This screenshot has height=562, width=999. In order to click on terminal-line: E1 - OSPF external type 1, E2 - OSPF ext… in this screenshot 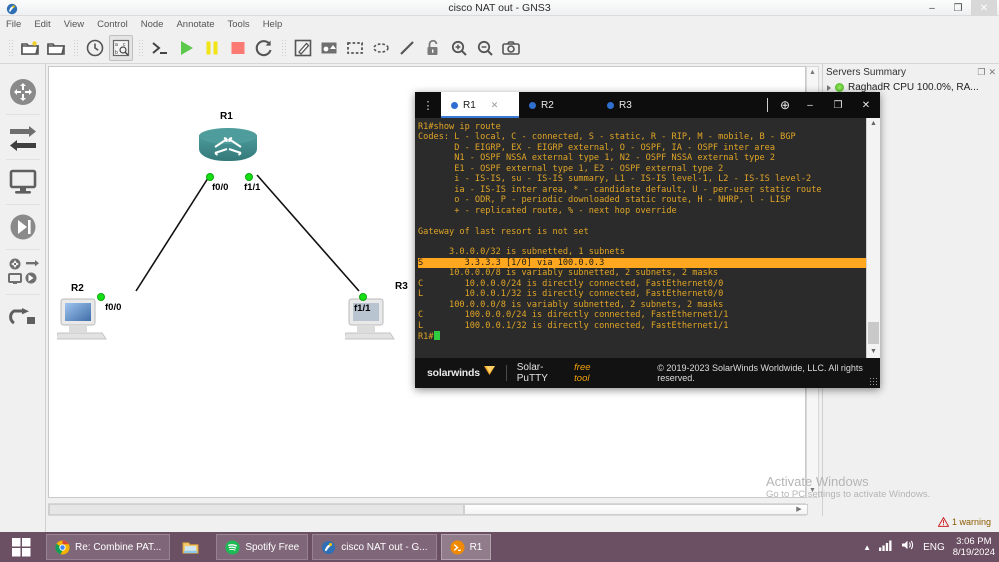, I will do `click(571, 168)`.